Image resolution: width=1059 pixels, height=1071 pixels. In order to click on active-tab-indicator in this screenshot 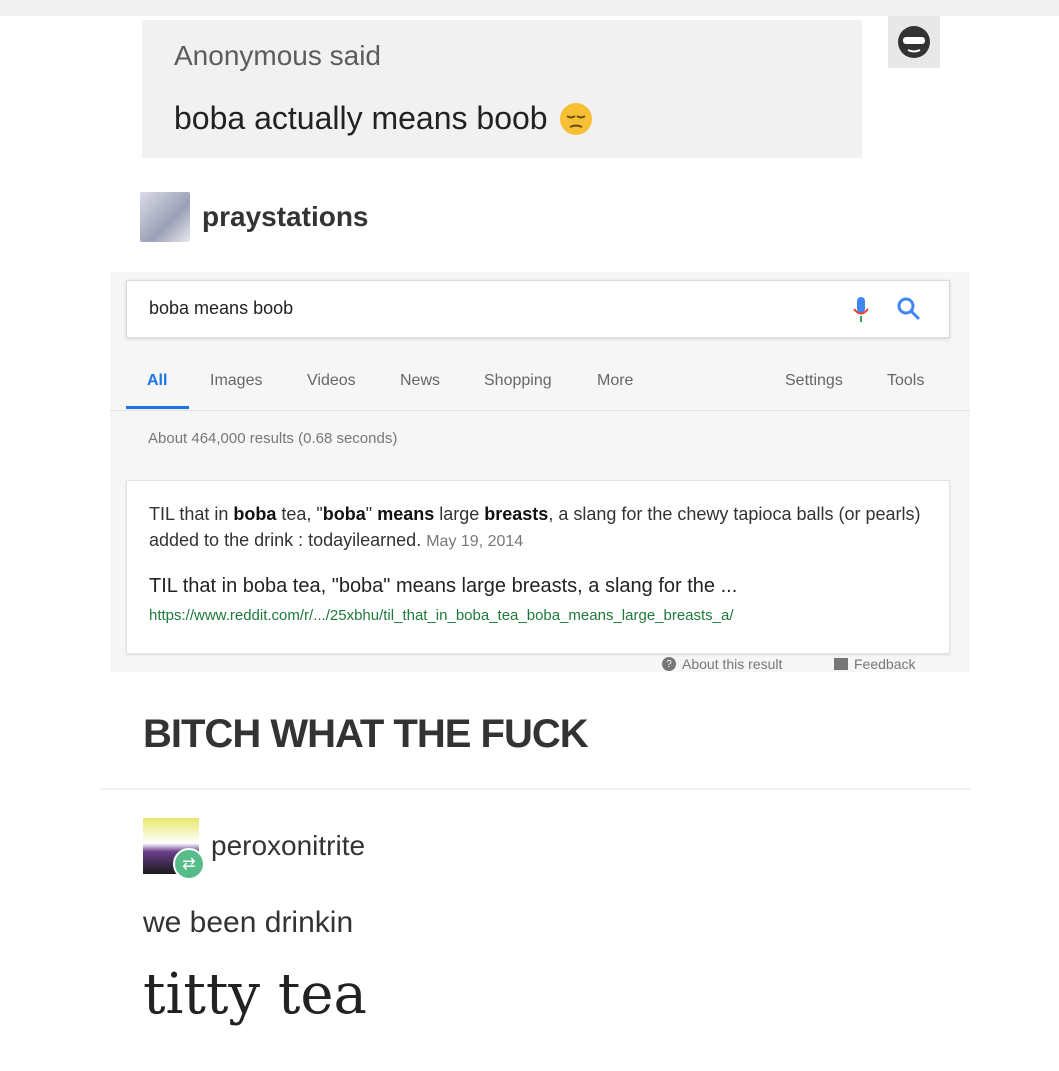, I will do `click(157, 407)`.